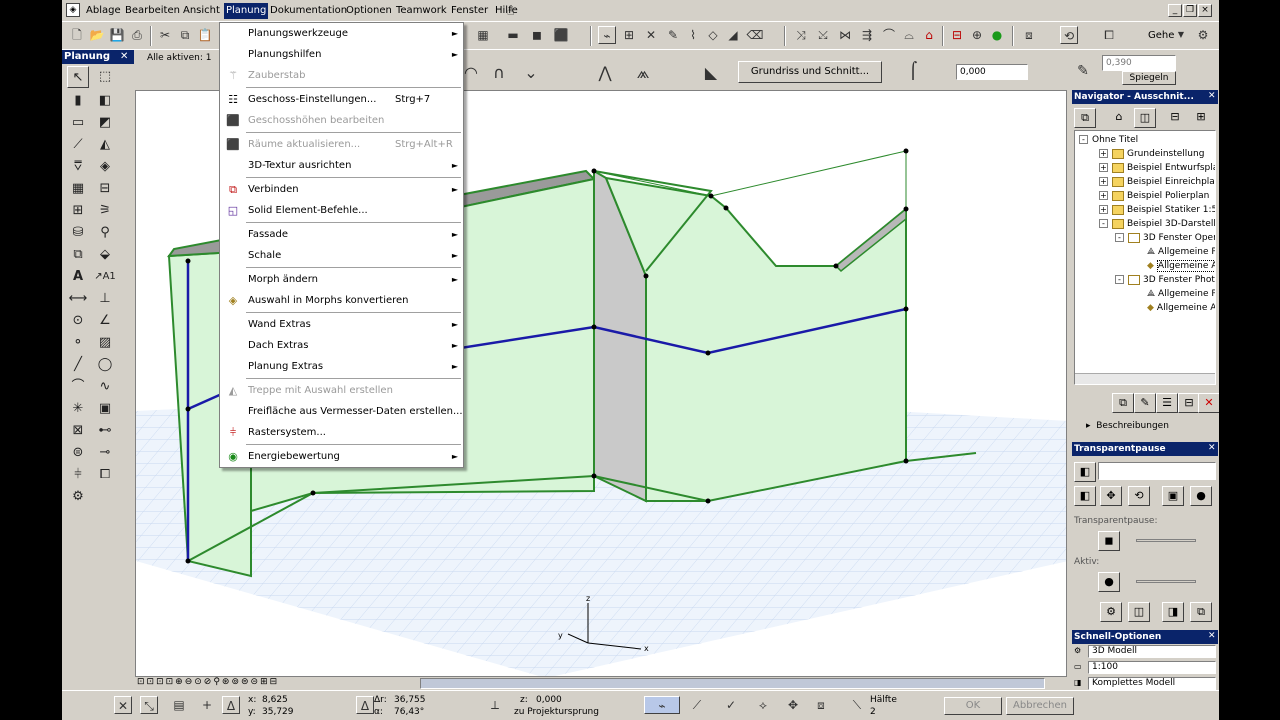 The image size is (1280, 720). Describe the element at coordinates (77, 35) in the screenshot. I see `new-file-icon: 🗋` at that location.